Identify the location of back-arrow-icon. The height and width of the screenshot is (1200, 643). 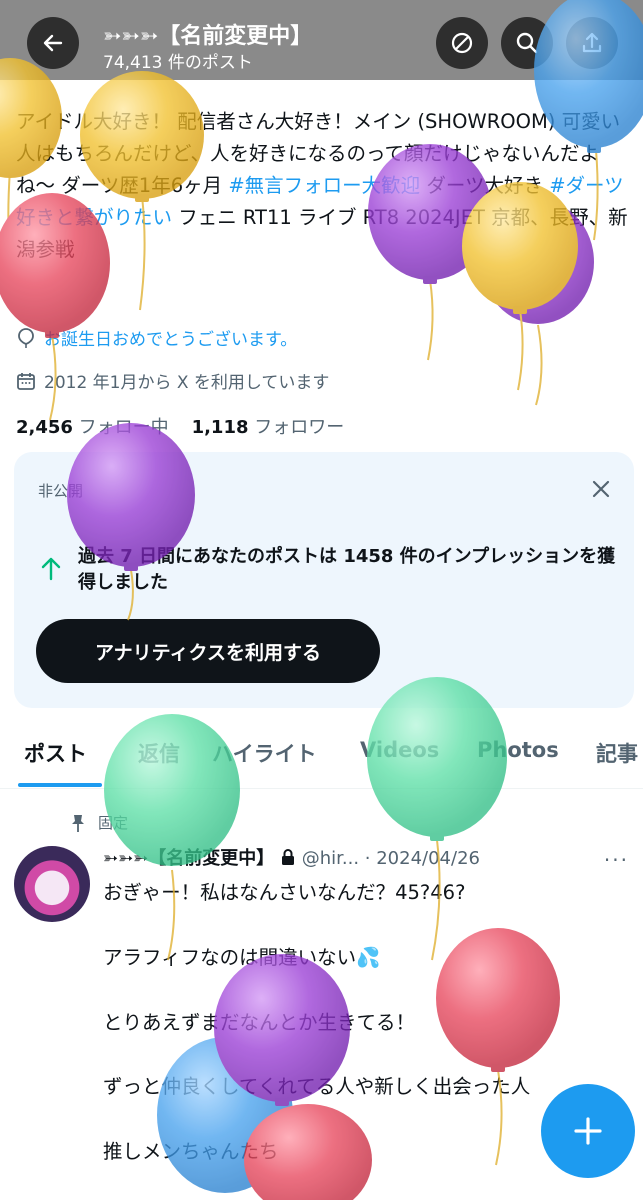
(53, 43).